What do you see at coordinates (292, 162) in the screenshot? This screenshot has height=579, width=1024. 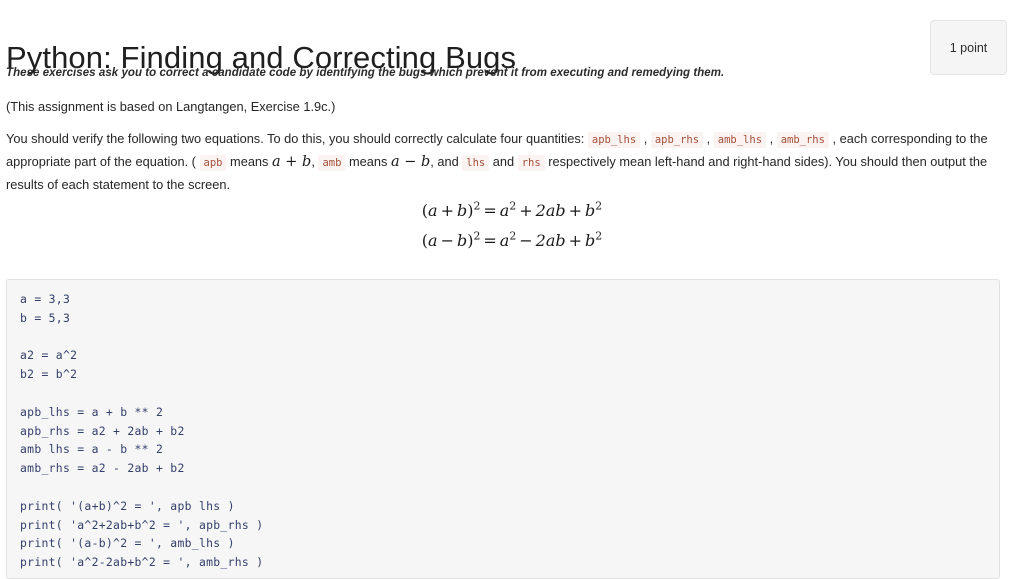 I see `math-a-plus-b: a + b` at bounding box center [292, 162].